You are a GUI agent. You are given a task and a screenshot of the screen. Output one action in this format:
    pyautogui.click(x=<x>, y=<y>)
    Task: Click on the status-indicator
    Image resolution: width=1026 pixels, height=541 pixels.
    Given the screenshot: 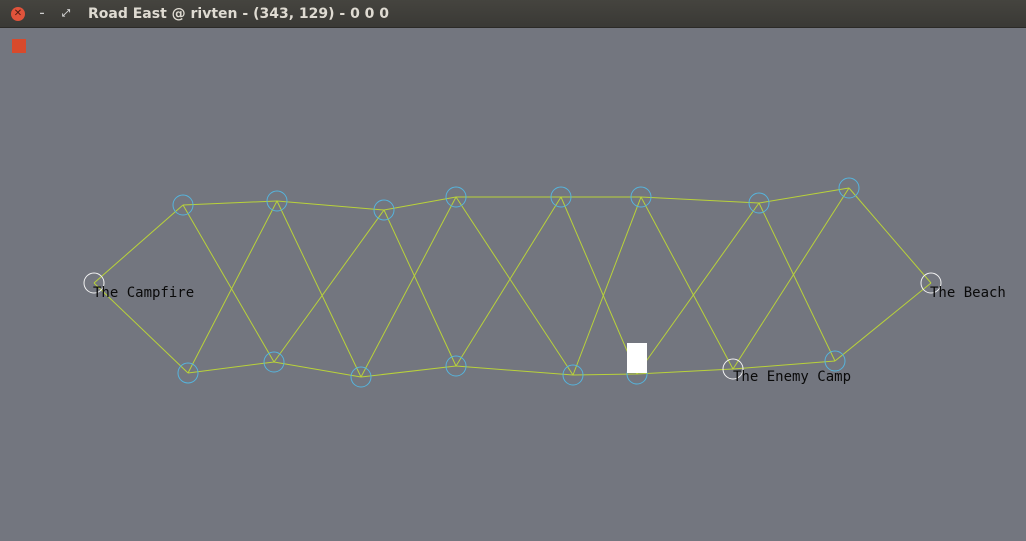 What is the action you would take?
    pyautogui.click(x=19, y=46)
    